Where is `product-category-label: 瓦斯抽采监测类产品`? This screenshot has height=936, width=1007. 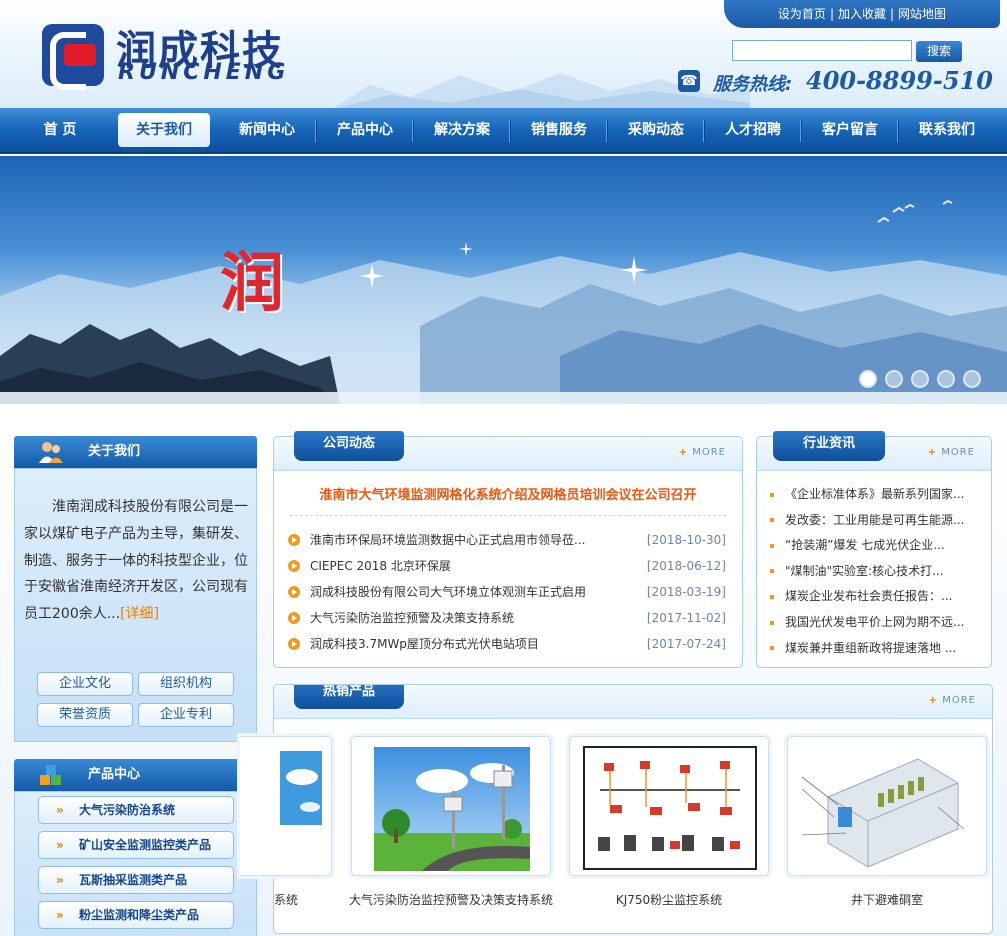 product-category-label: 瓦斯抽采监测类产品 is located at coordinates (133, 880).